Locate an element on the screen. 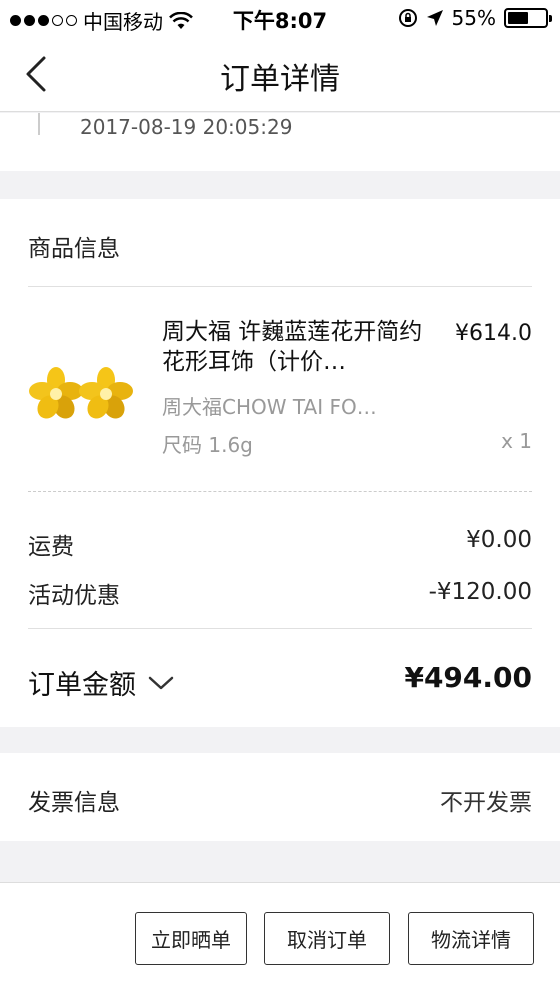  product-image is located at coordinates (82, 394).